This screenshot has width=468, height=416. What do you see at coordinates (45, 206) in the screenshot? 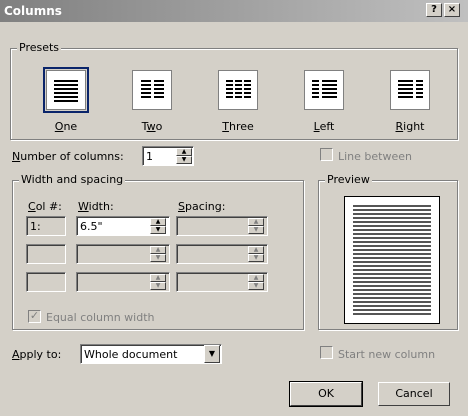
I see `col-header: Col #:` at bounding box center [45, 206].